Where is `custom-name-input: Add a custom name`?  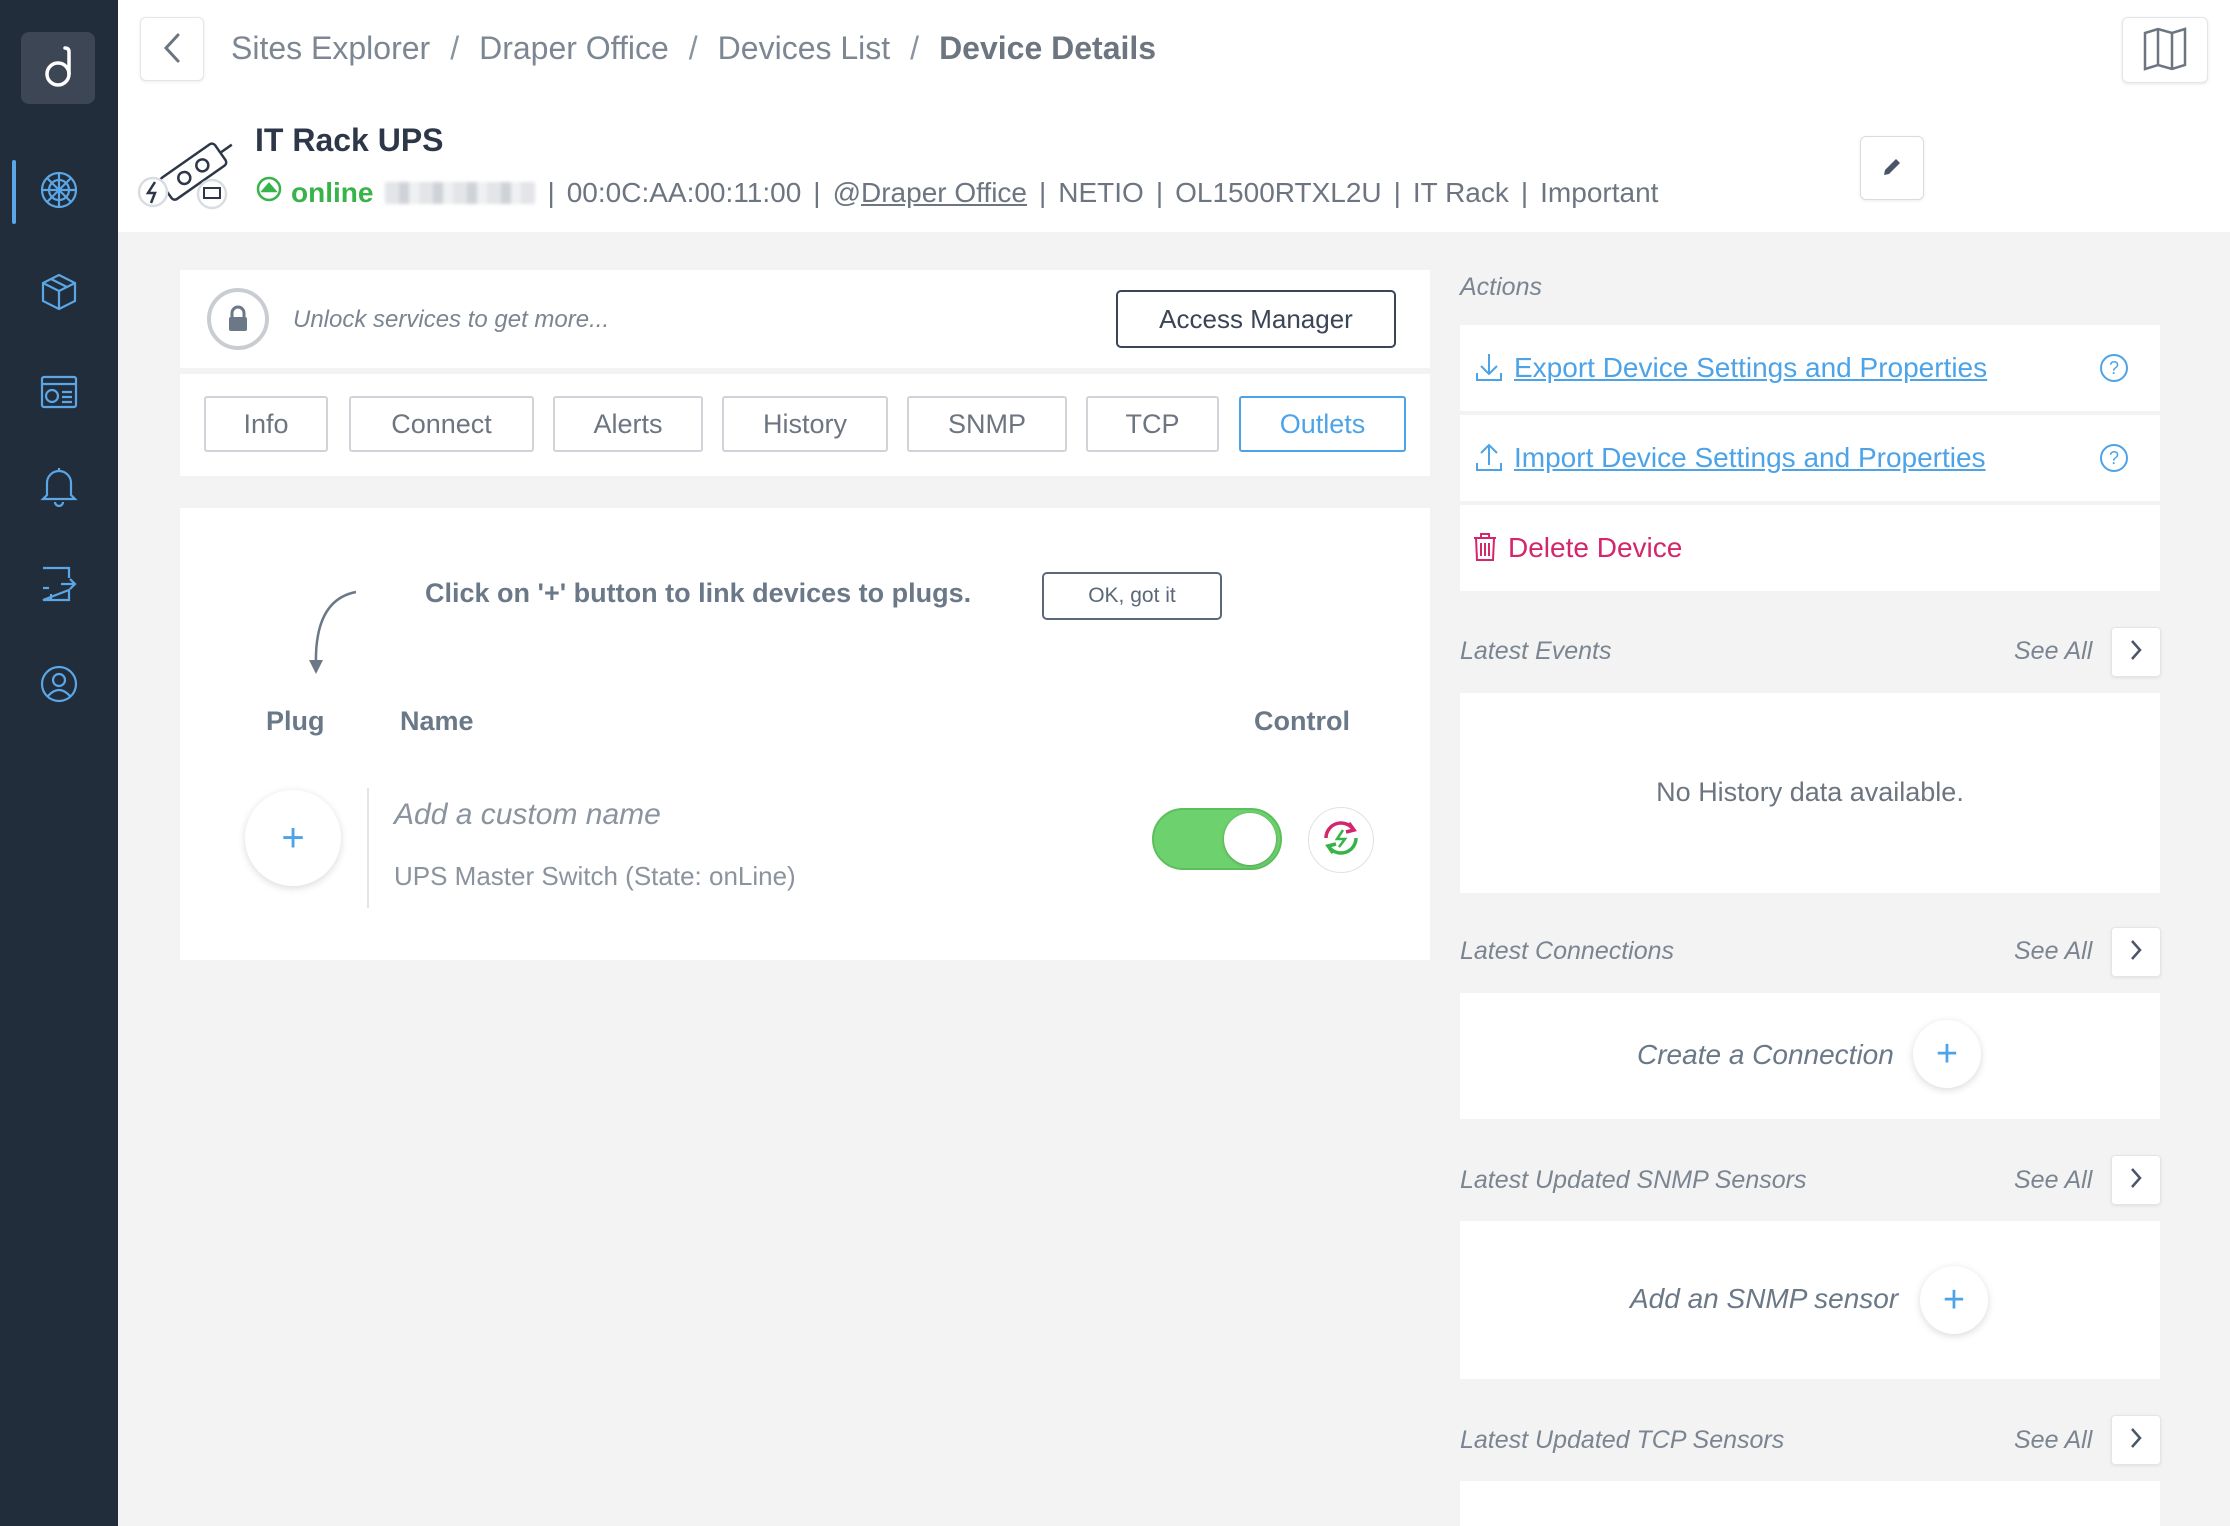 custom-name-input: Add a custom name is located at coordinates (527, 815).